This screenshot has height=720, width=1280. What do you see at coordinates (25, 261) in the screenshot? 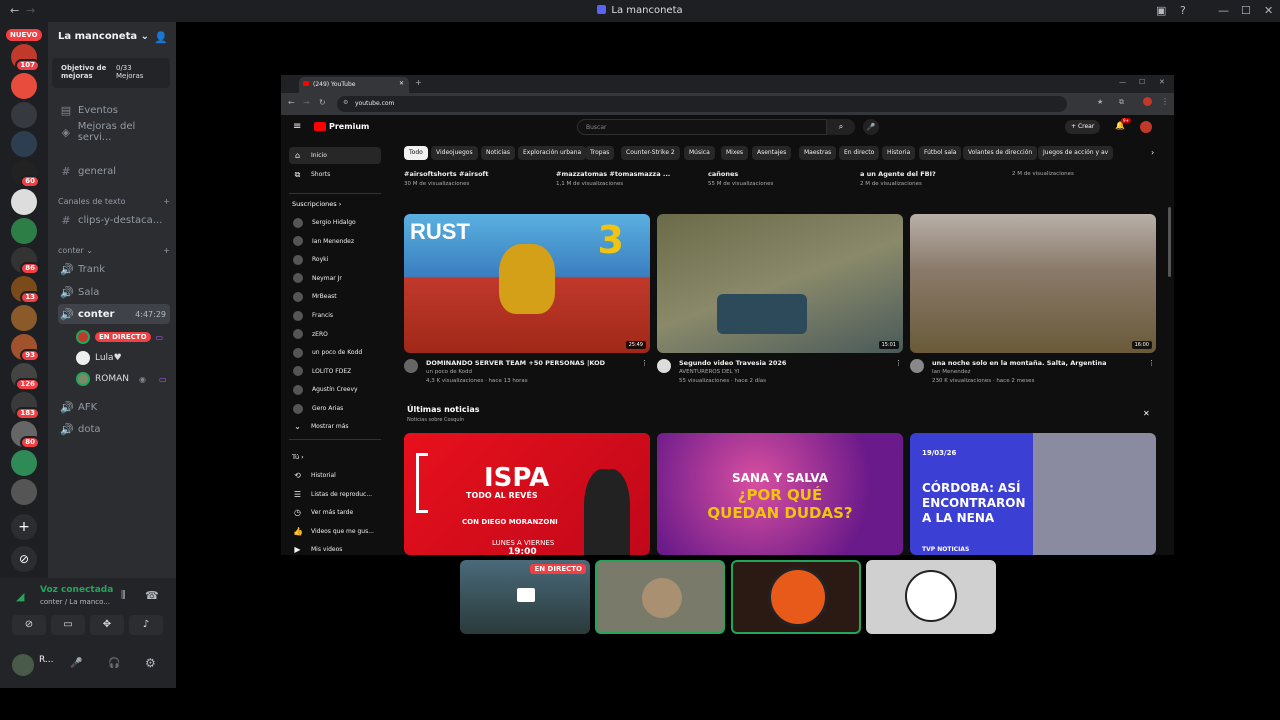
I see `server-icon: 86` at bounding box center [25, 261].